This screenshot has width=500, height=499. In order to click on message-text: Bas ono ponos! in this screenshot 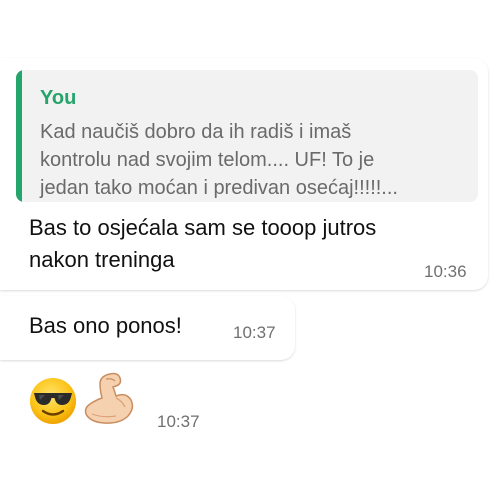, I will do `click(105, 325)`.